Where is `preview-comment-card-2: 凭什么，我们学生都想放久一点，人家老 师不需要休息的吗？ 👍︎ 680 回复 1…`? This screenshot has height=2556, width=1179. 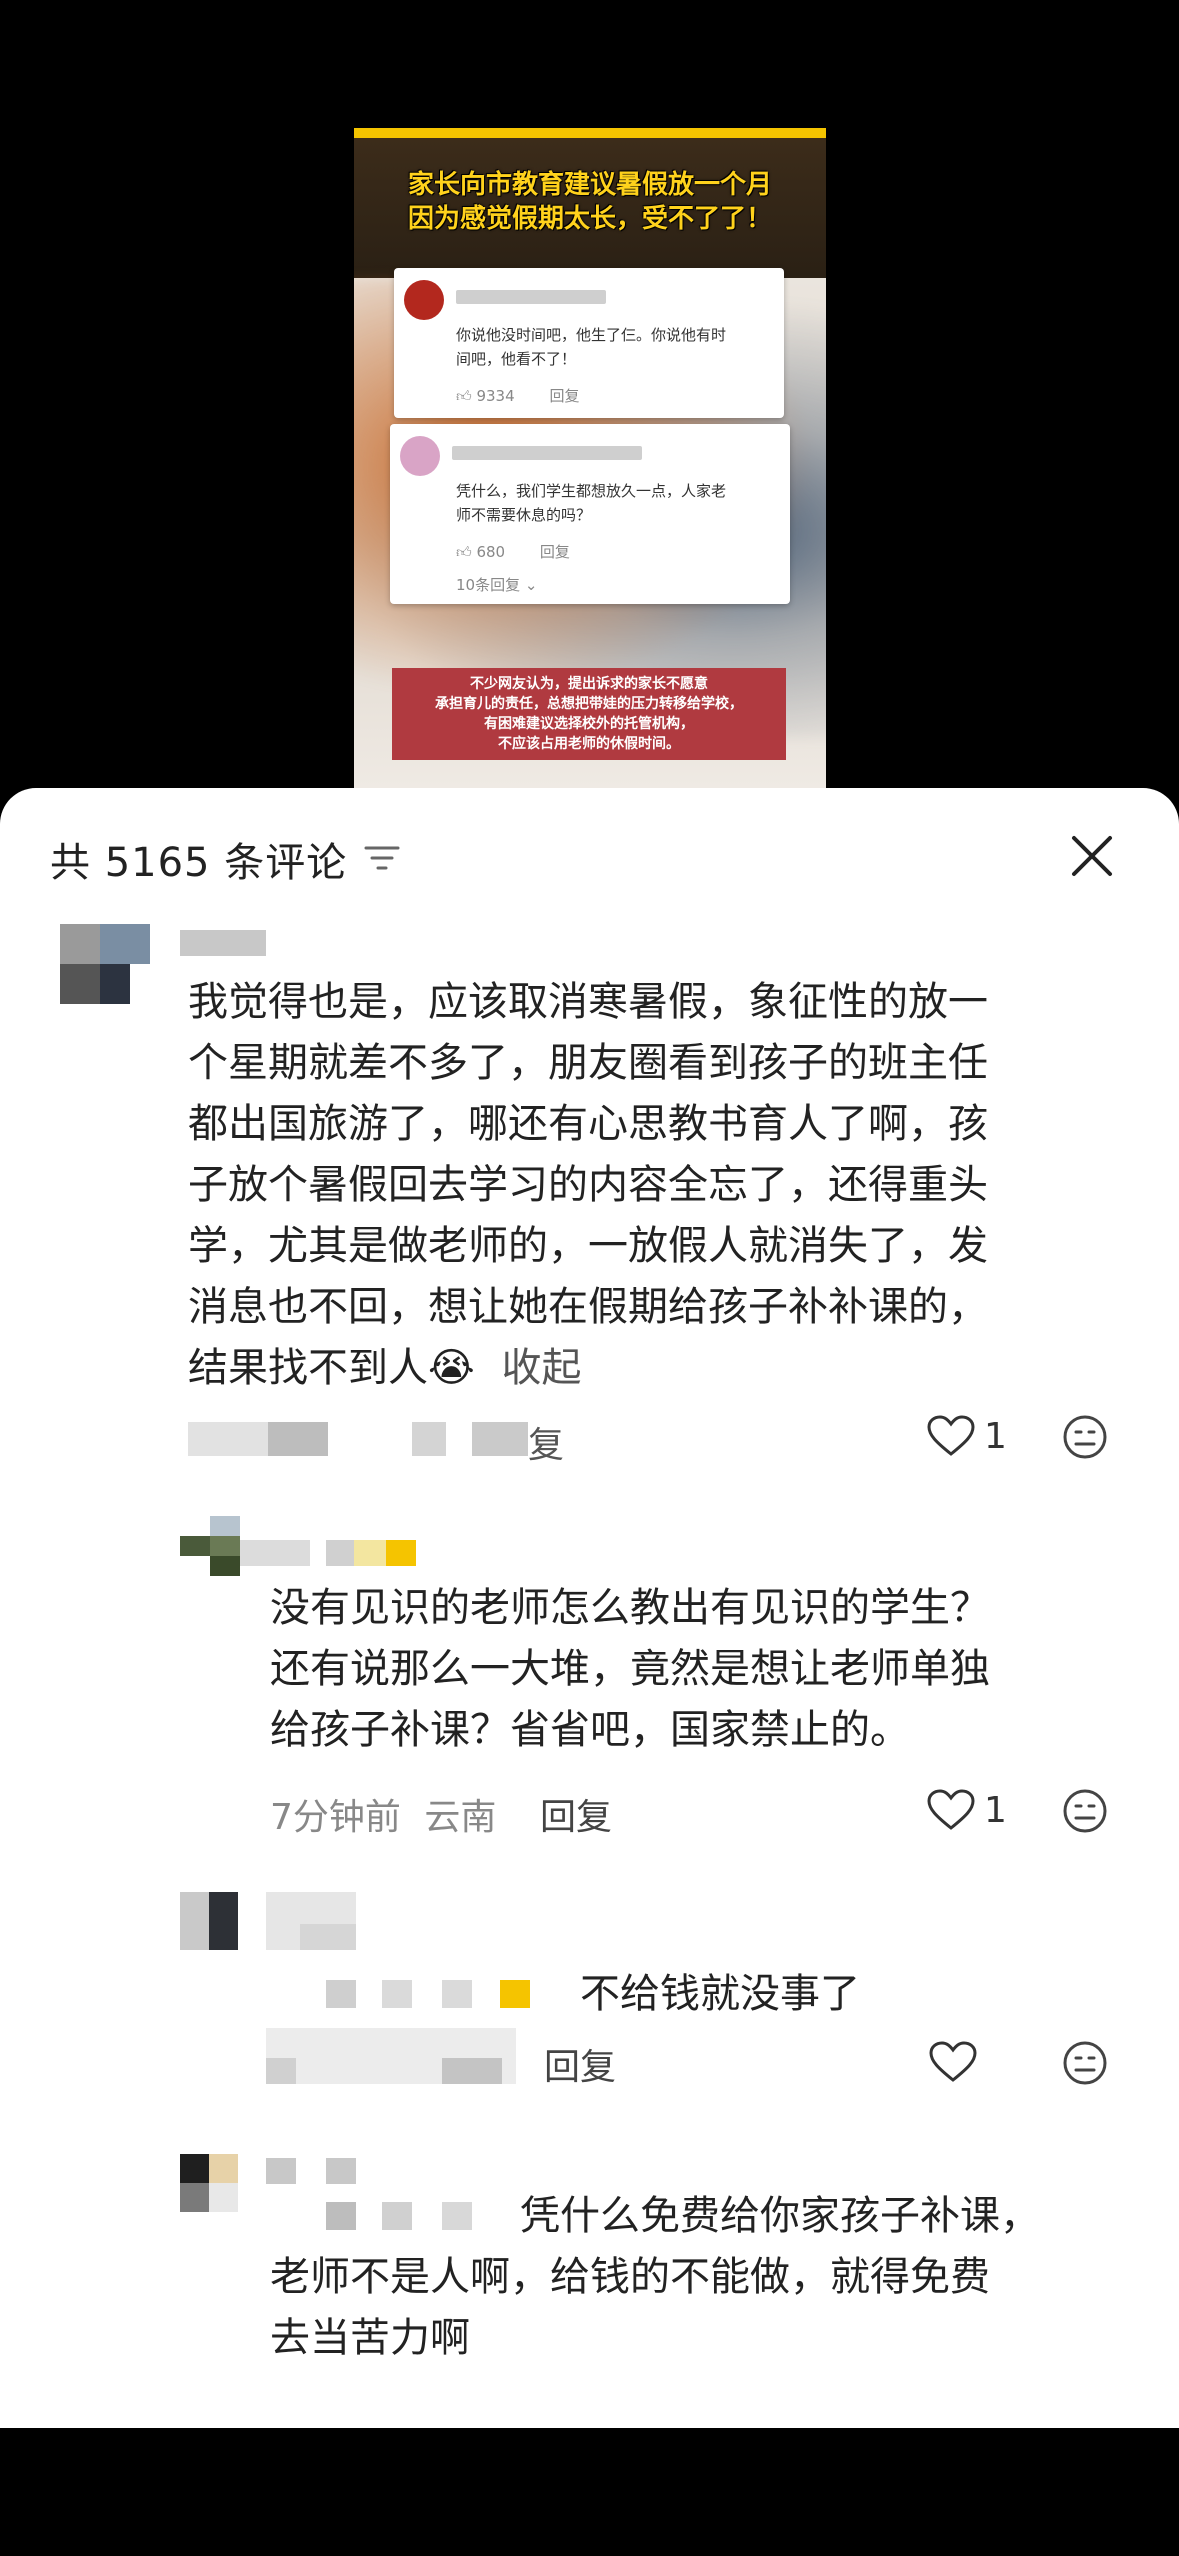
preview-comment-card-2: 凭什么，我们学生都想放久一点，人家老 师不需要休息的吗？ 👍︎ 680 回复 1… is located at coordinates (590, 514).